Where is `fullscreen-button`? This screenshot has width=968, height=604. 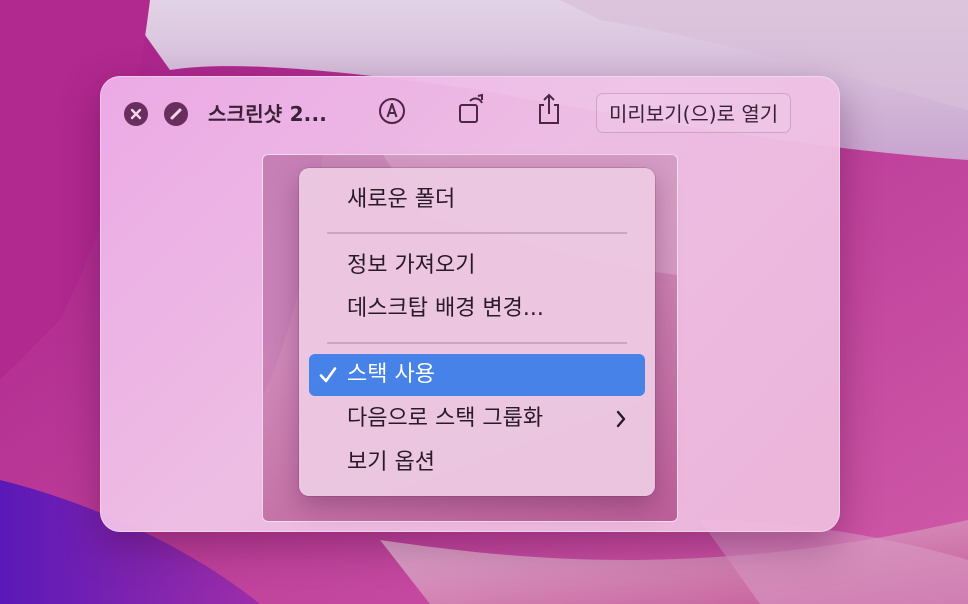
fullscreen-button is located at coordinates (176, 114).